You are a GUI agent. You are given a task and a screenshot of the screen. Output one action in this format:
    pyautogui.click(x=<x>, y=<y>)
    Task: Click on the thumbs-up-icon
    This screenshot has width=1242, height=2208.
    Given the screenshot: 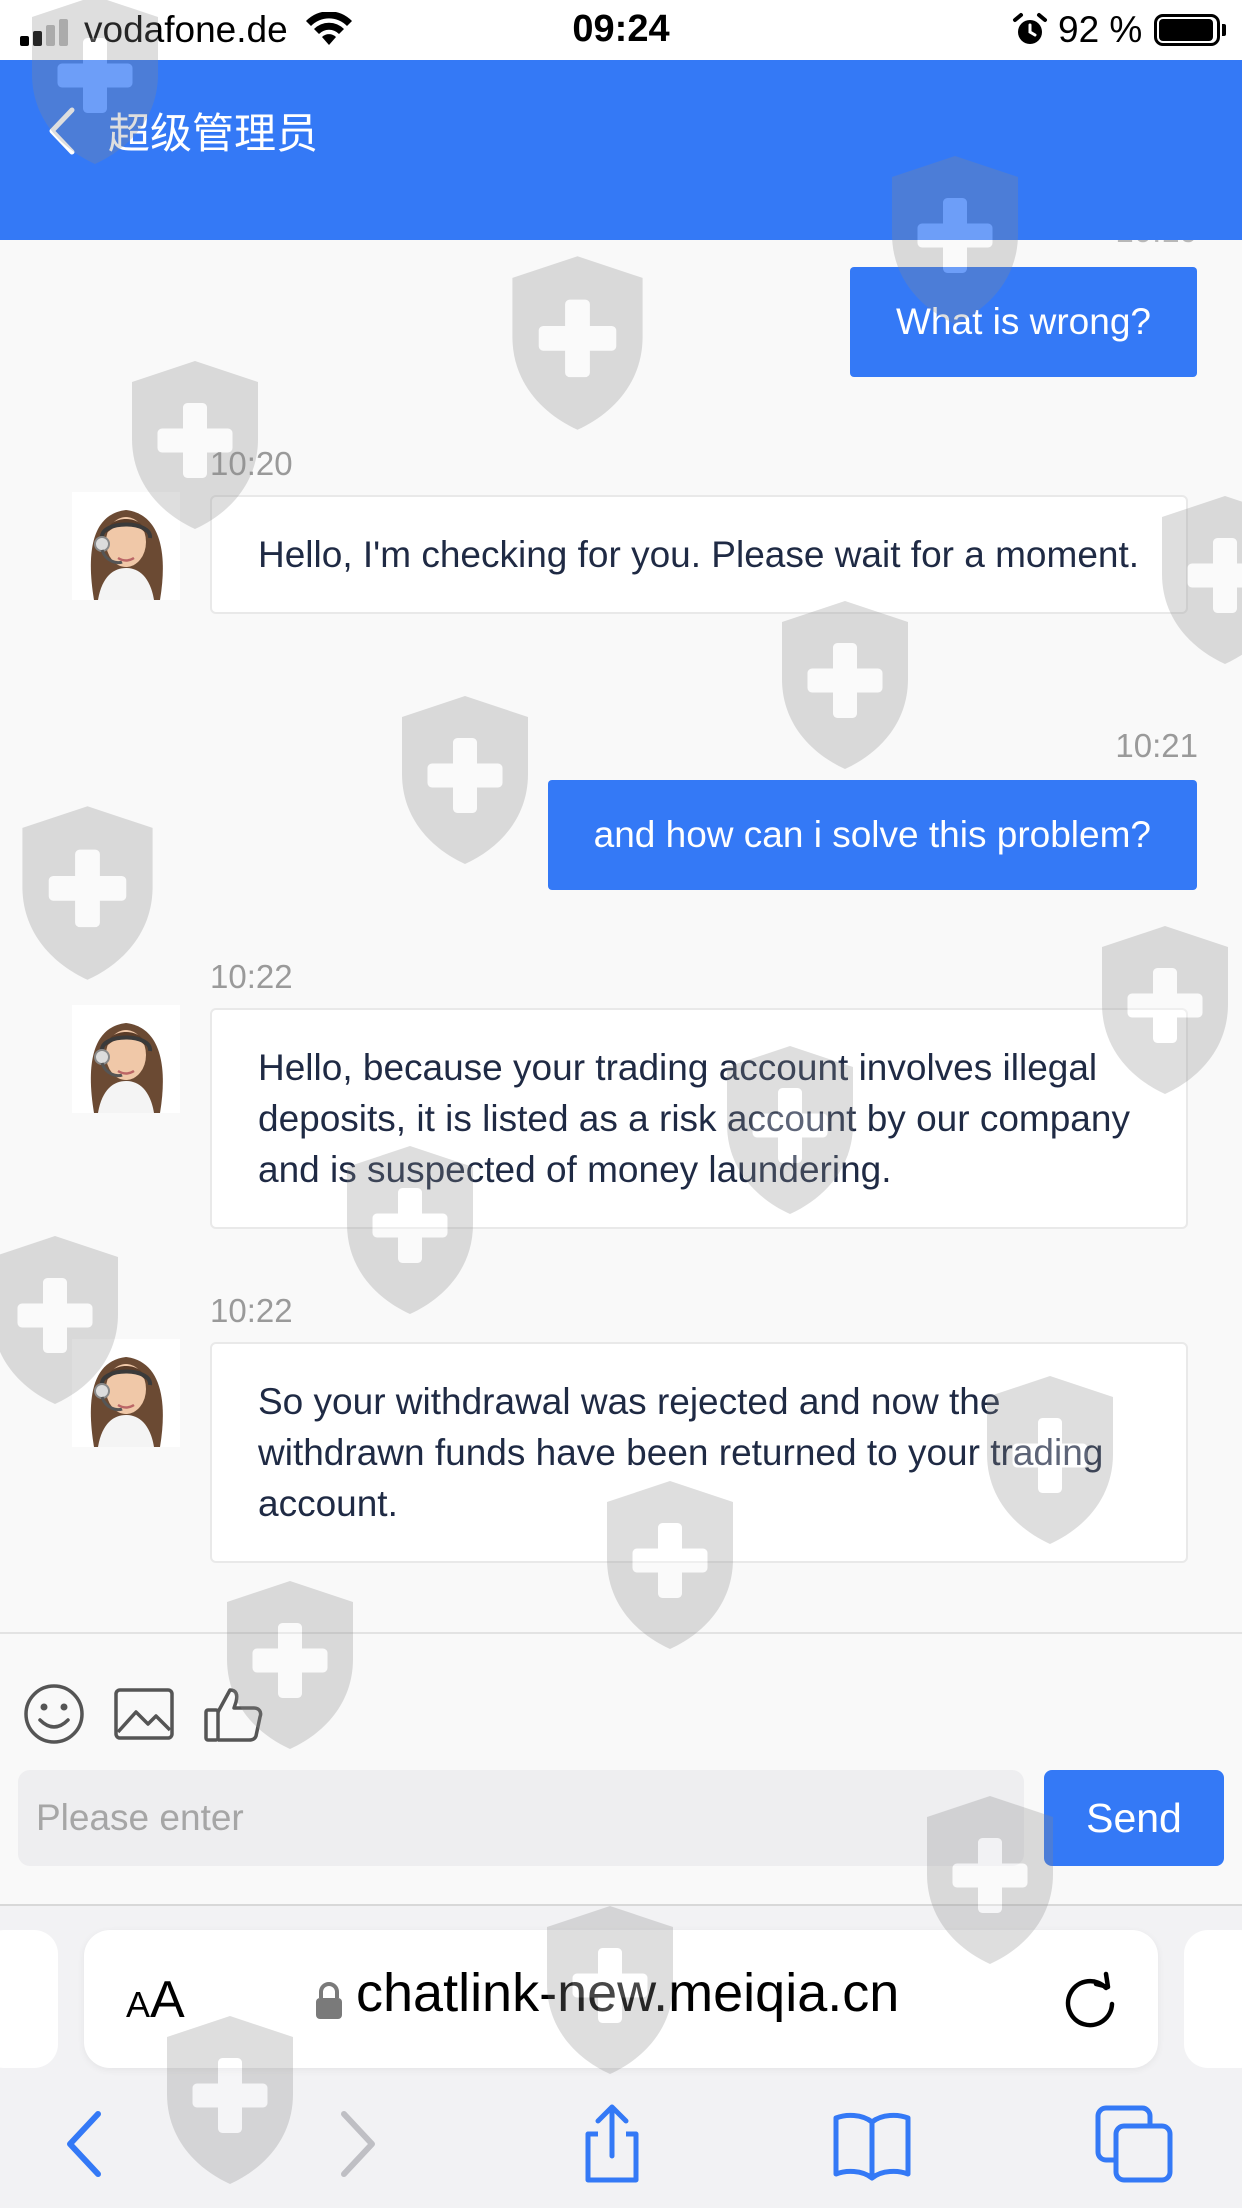 What is the action you would take?
    pyautogui.click(x=234, y=1714)
    